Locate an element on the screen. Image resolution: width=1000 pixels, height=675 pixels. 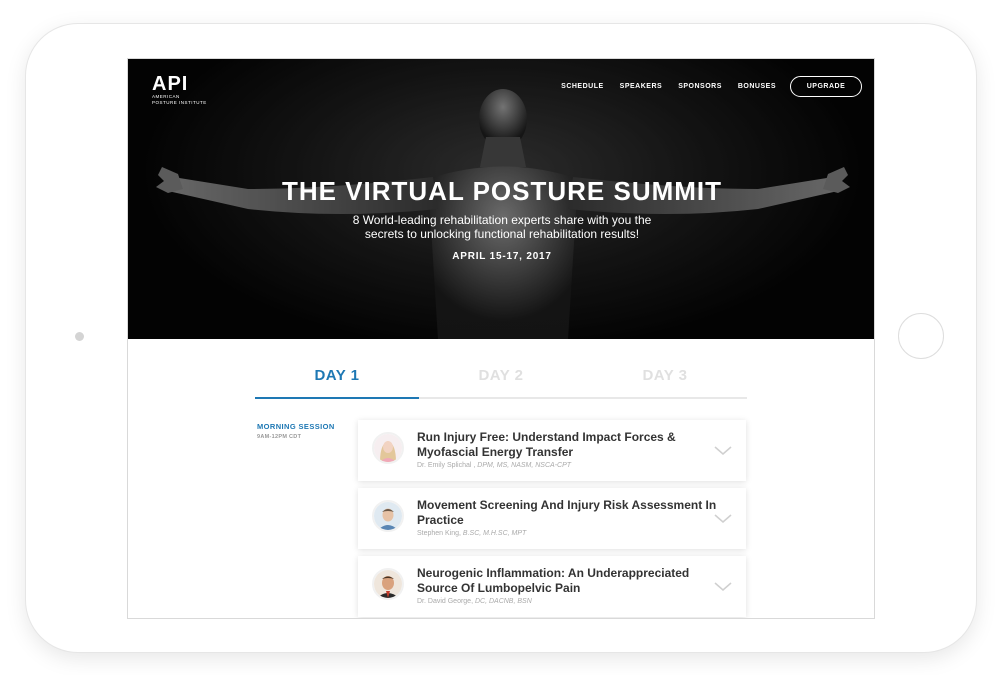
session-name: MORNING SESSION is located at coordinates (296, 426).